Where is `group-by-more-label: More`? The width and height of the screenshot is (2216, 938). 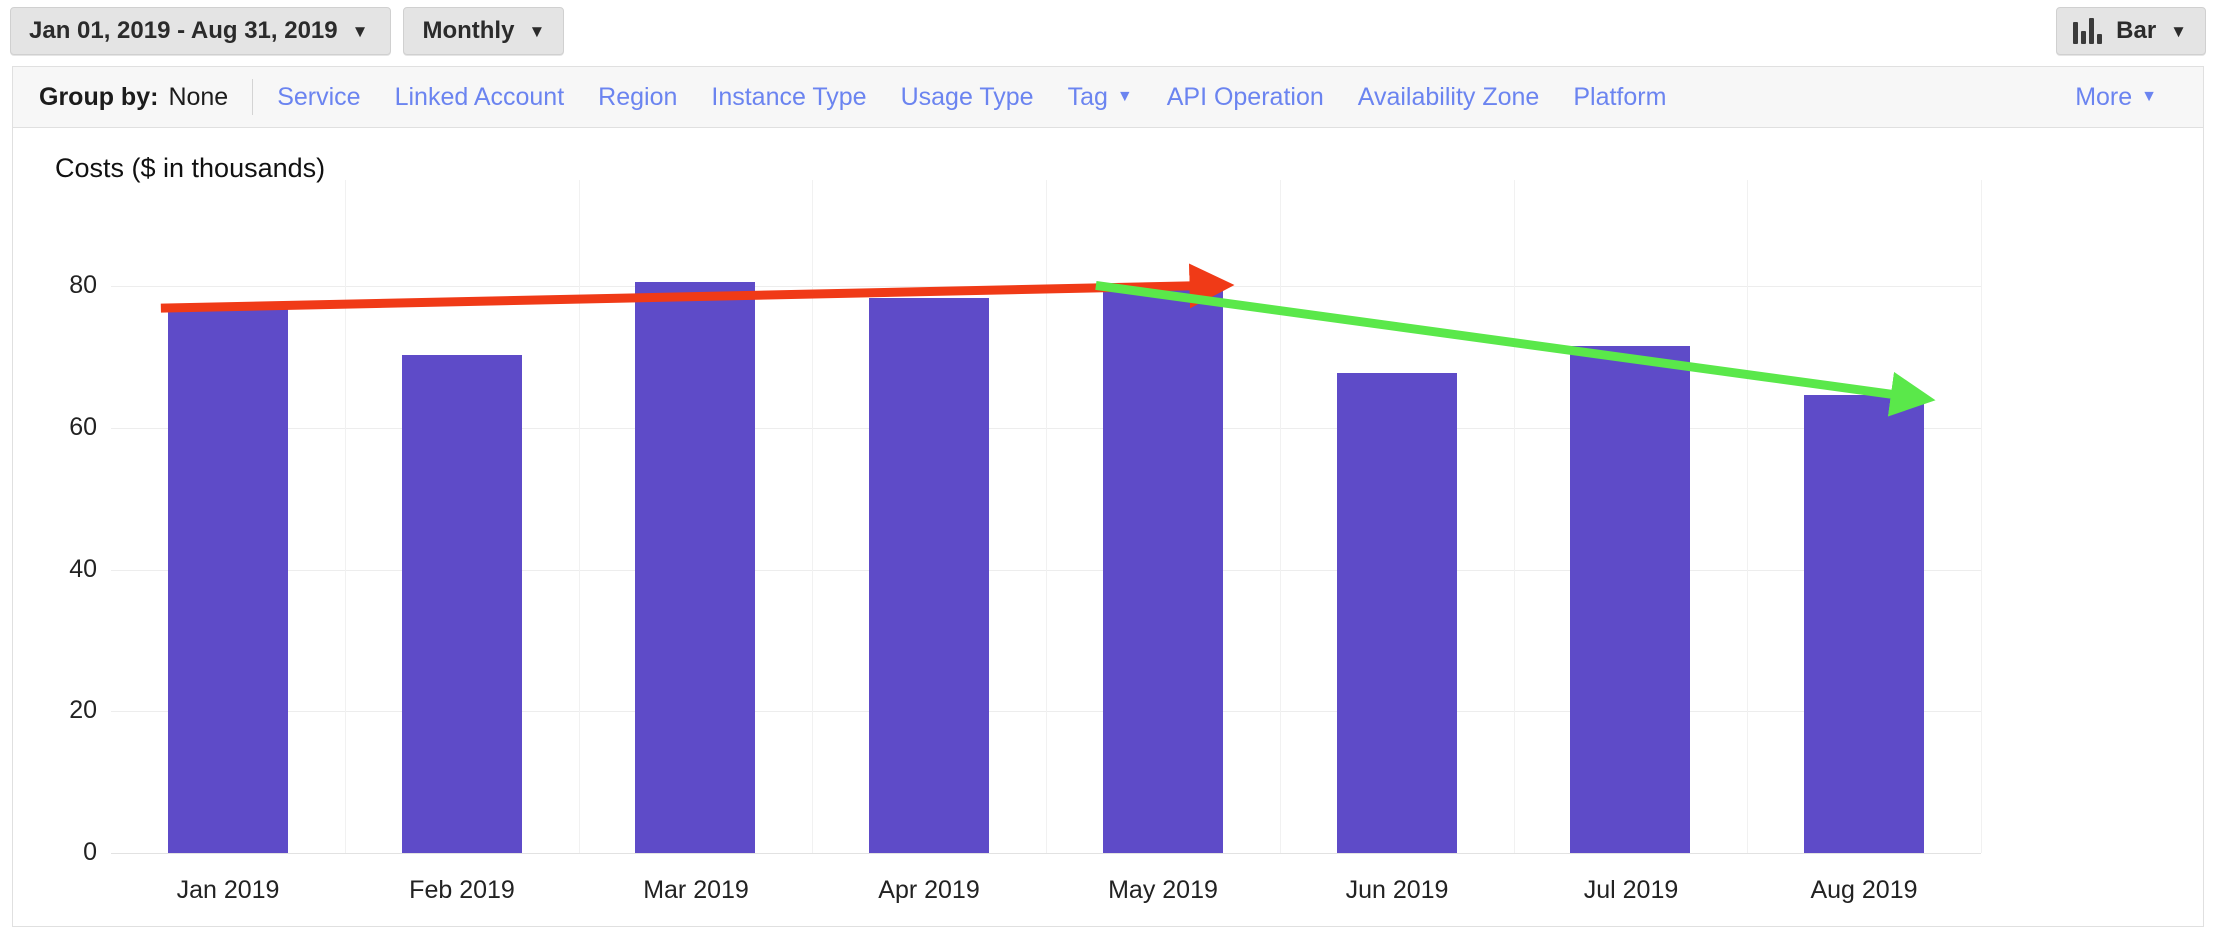 group-by-more-label: More is located at coordinates (2104, 96).